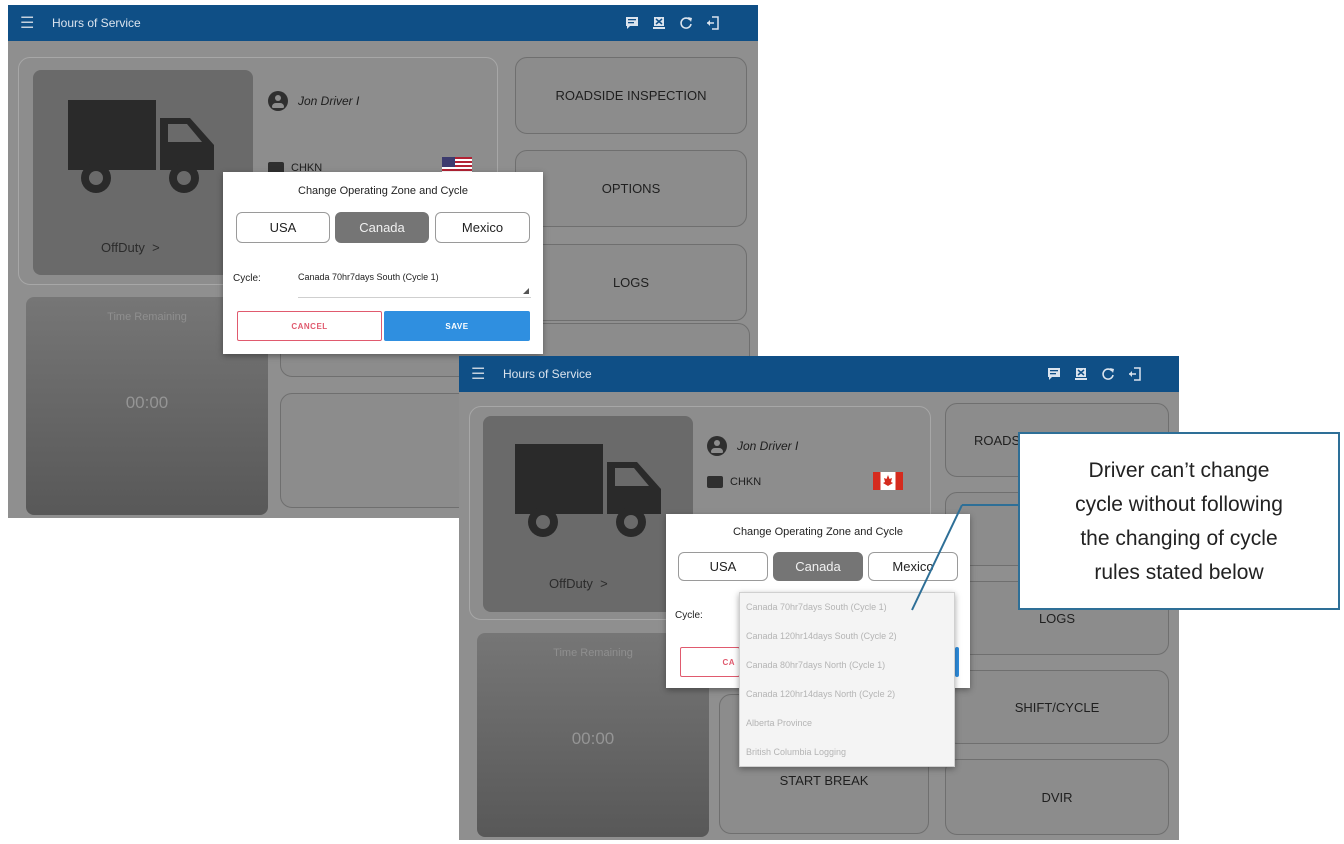  I want to click on cycle-value: Canada 70hr7days South (Cycle 1), so click(368, 277).